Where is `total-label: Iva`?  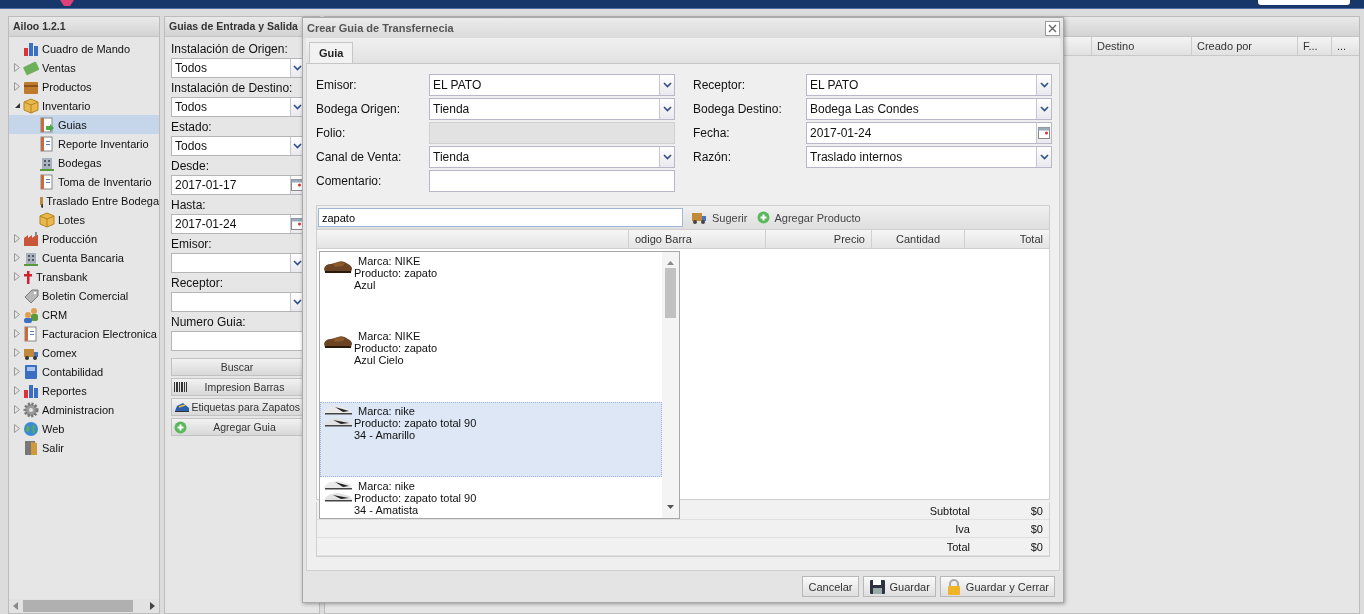
total-label: Iva is located at coordinates (962, 528).